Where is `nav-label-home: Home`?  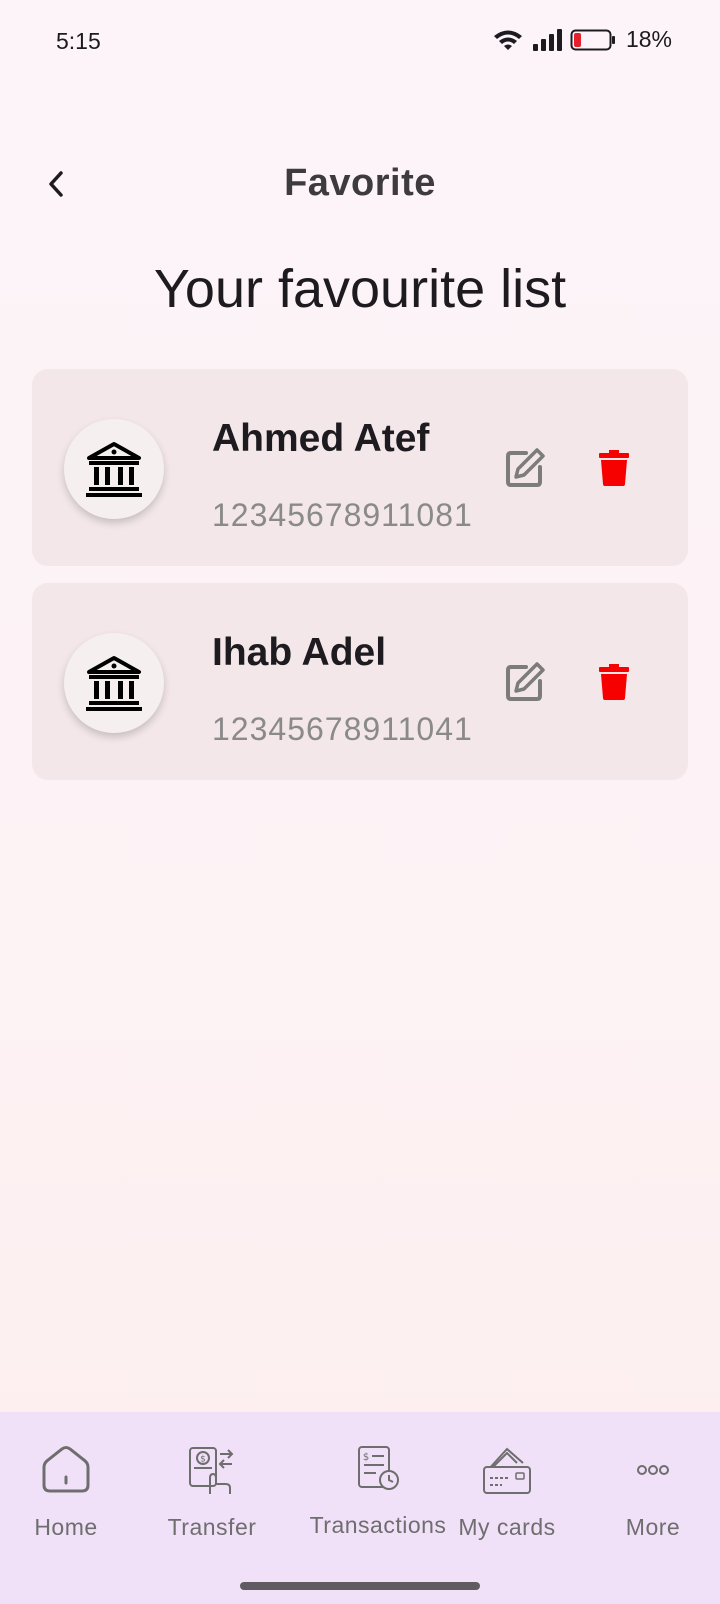 nav-label-home: Home is located at coordinates (66, 1527).